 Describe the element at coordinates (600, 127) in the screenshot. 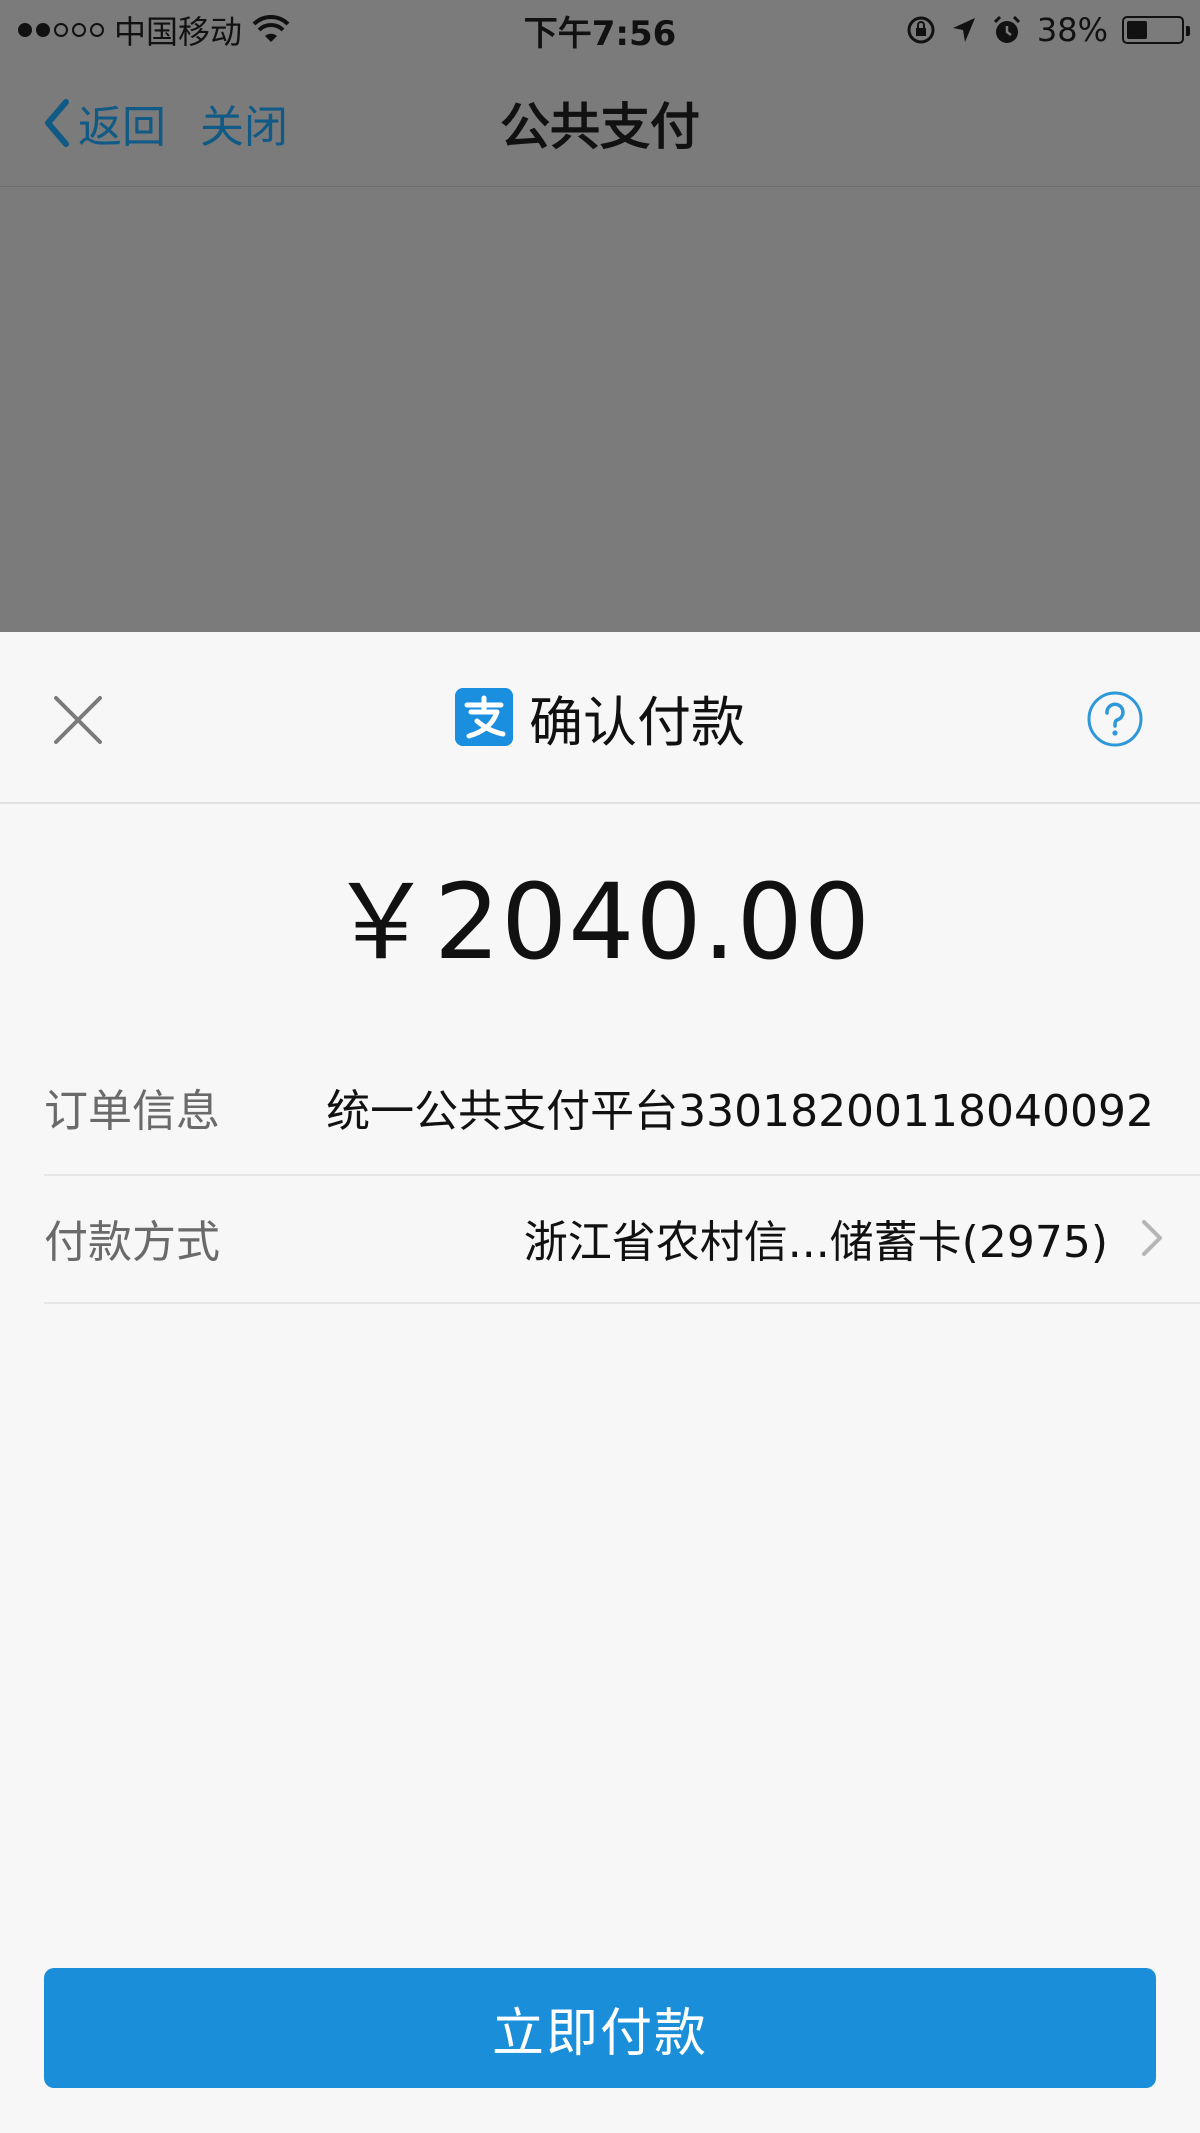

I see `page-title: 公共支付` at that location.